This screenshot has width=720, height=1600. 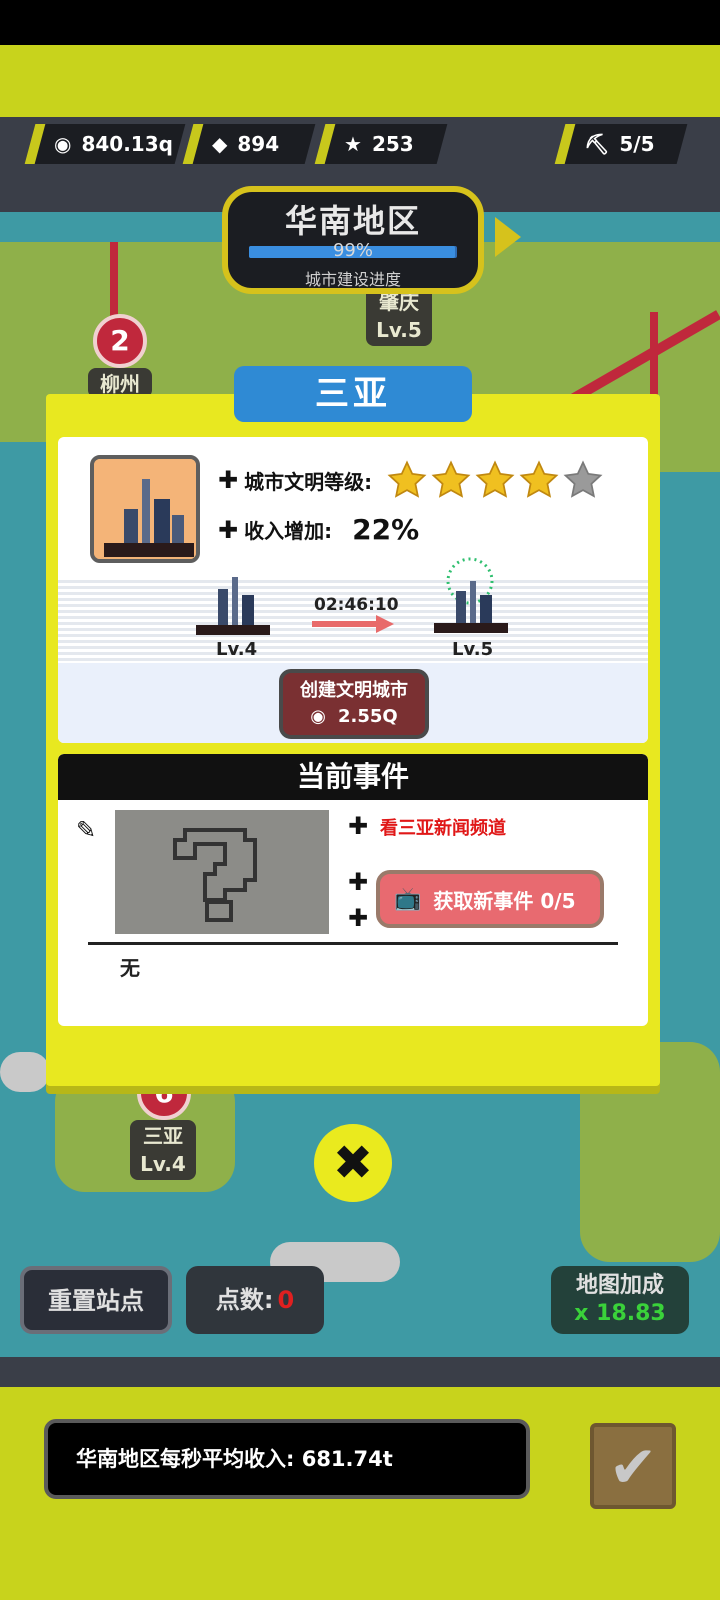 What do you see at coordinates (473, 649) in the screenshot?
I see `to-level: Lv.5` at bounding box center [473, 649].